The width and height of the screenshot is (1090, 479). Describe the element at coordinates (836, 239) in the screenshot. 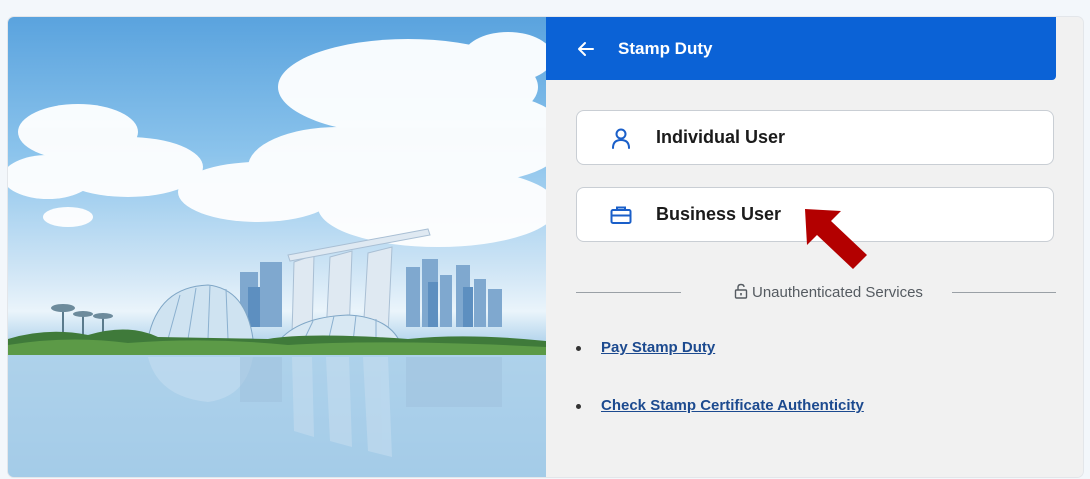

I see `red-pointer-arrow-icon` at that location.